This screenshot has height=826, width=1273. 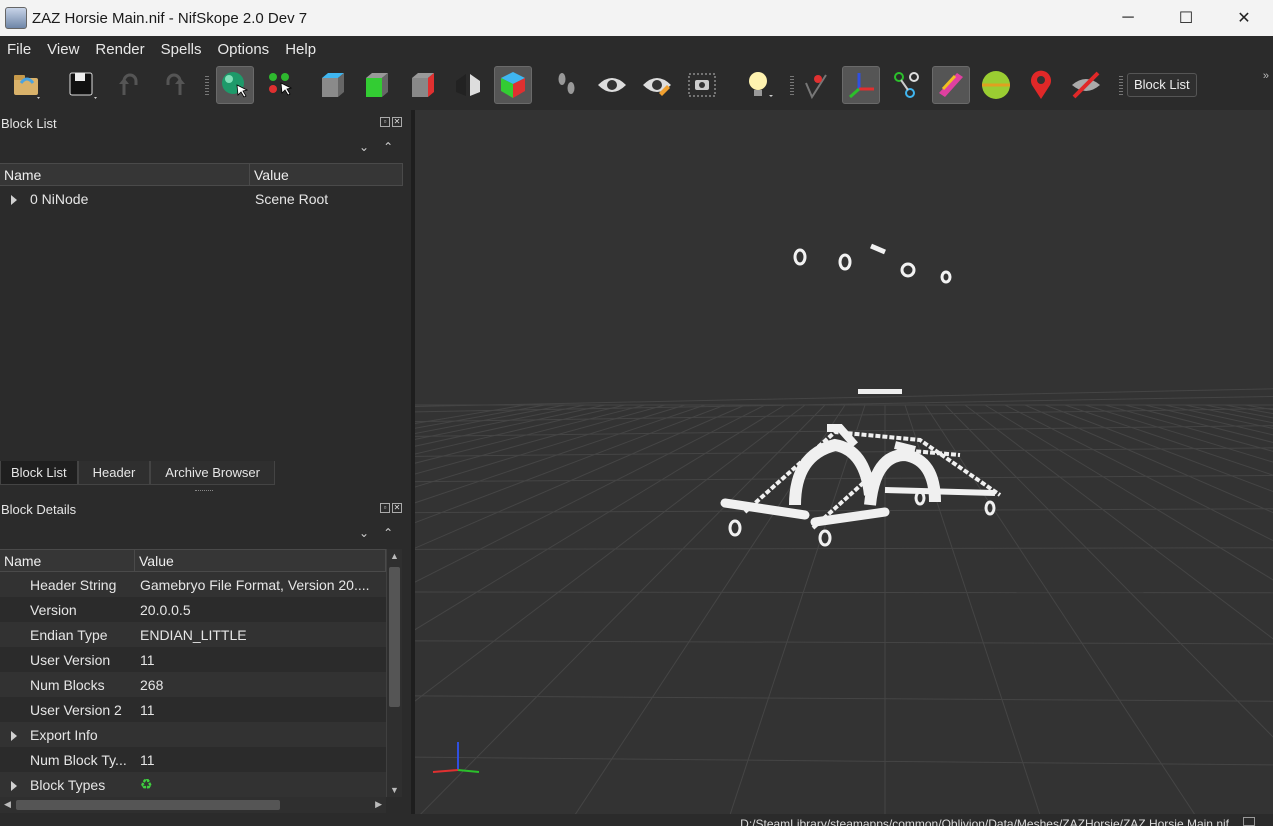 I want to click on menu-file: File, so click(x=19, y=49).